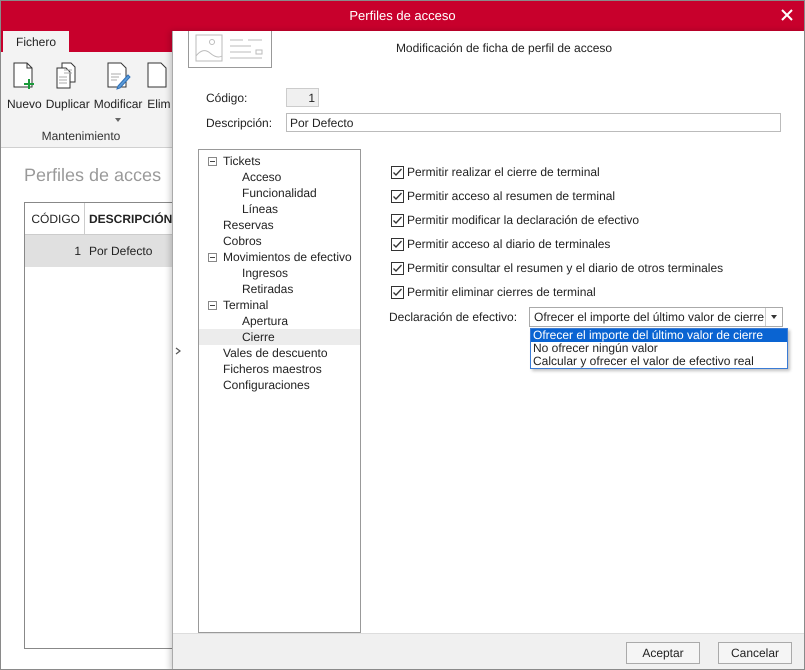 The width and height of the screenshot is (805, 670). Describe the element at coordinates (565, 268) in the screenshot. I see `checkbox-label: Permitir consultar el resumen y el diario de otros terminales` at that location.